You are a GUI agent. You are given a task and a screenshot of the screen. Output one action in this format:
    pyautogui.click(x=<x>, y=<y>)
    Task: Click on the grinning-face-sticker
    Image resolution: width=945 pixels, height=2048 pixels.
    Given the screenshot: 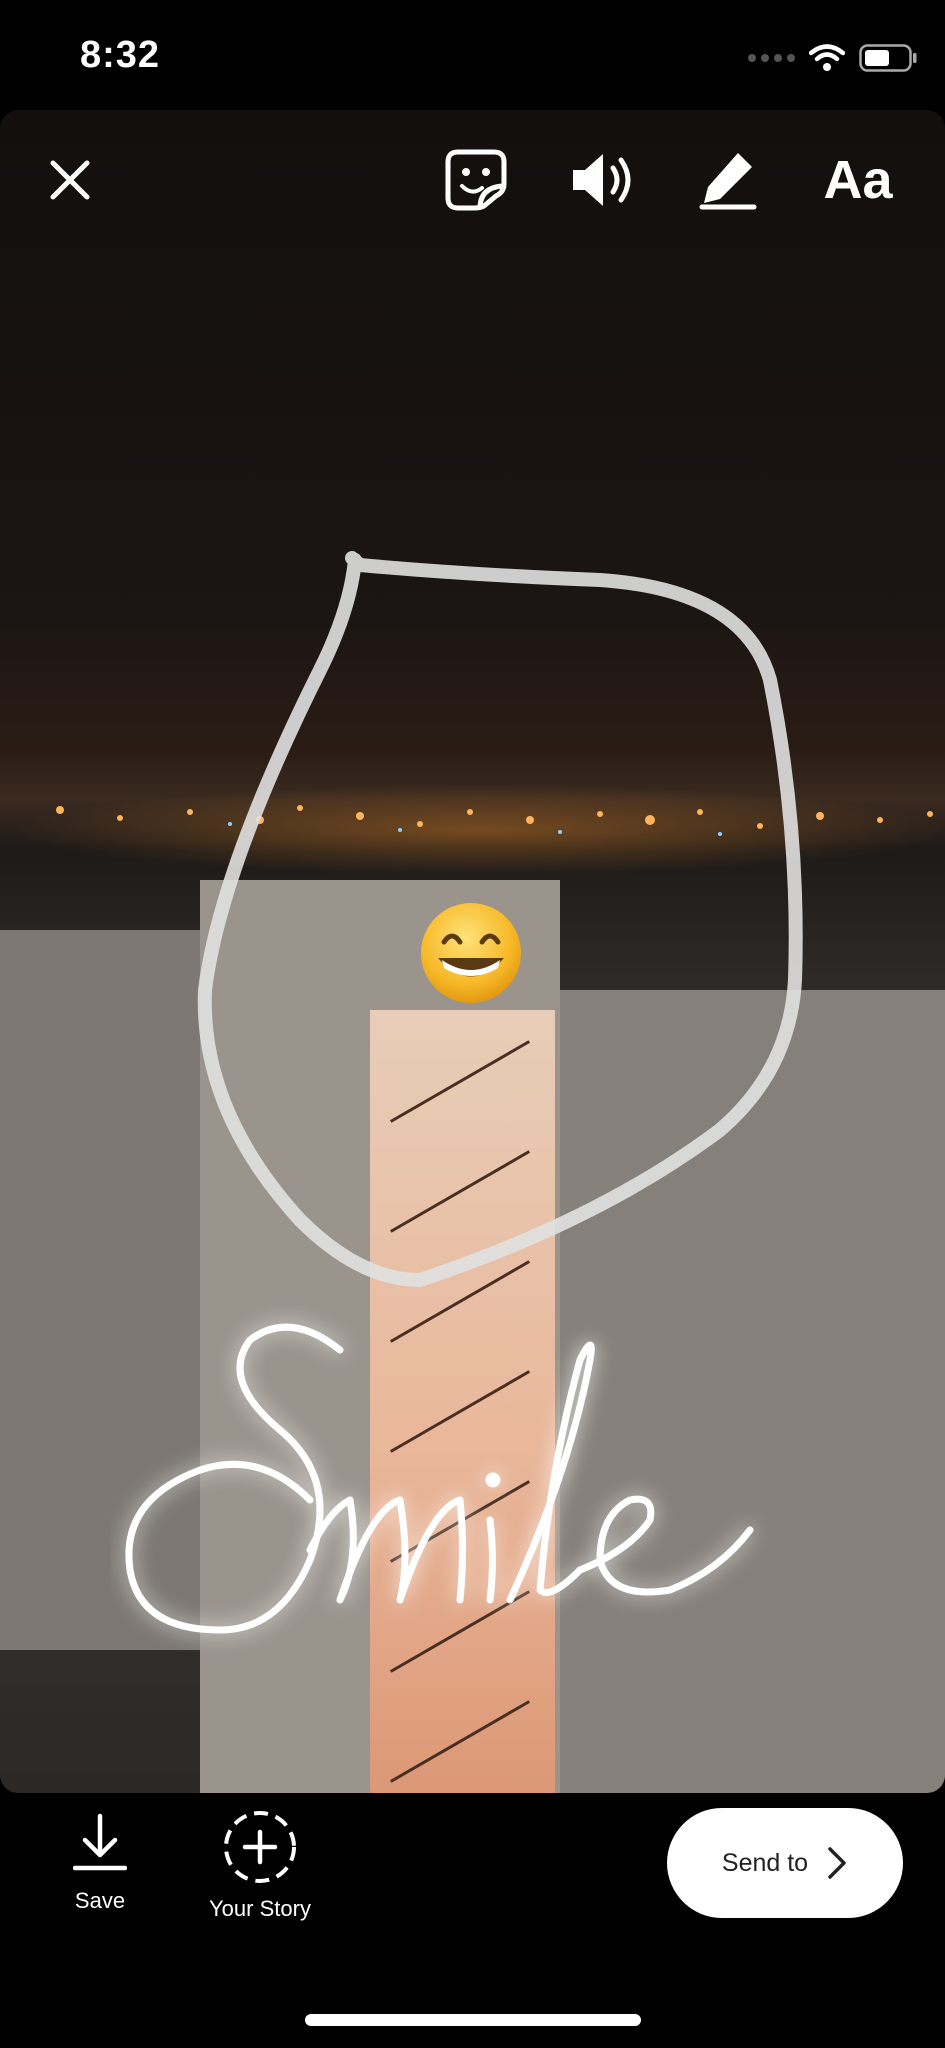 What is the action you would take?
    pyautogui.click(x=471, y=953)
    